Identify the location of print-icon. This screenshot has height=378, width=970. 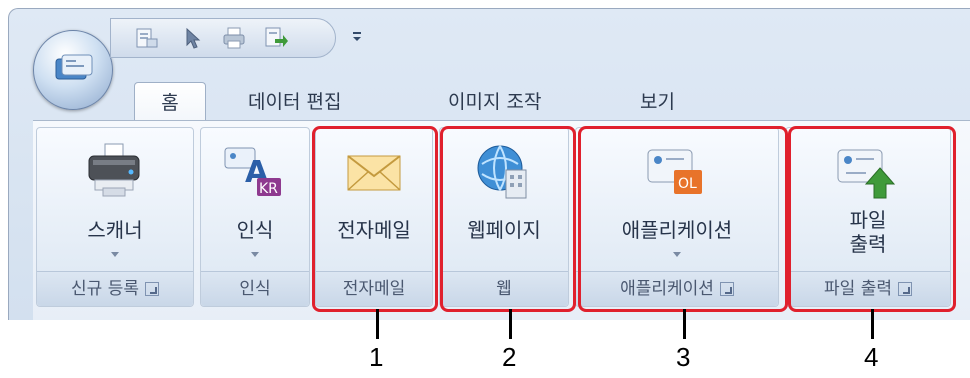
(234, 38).